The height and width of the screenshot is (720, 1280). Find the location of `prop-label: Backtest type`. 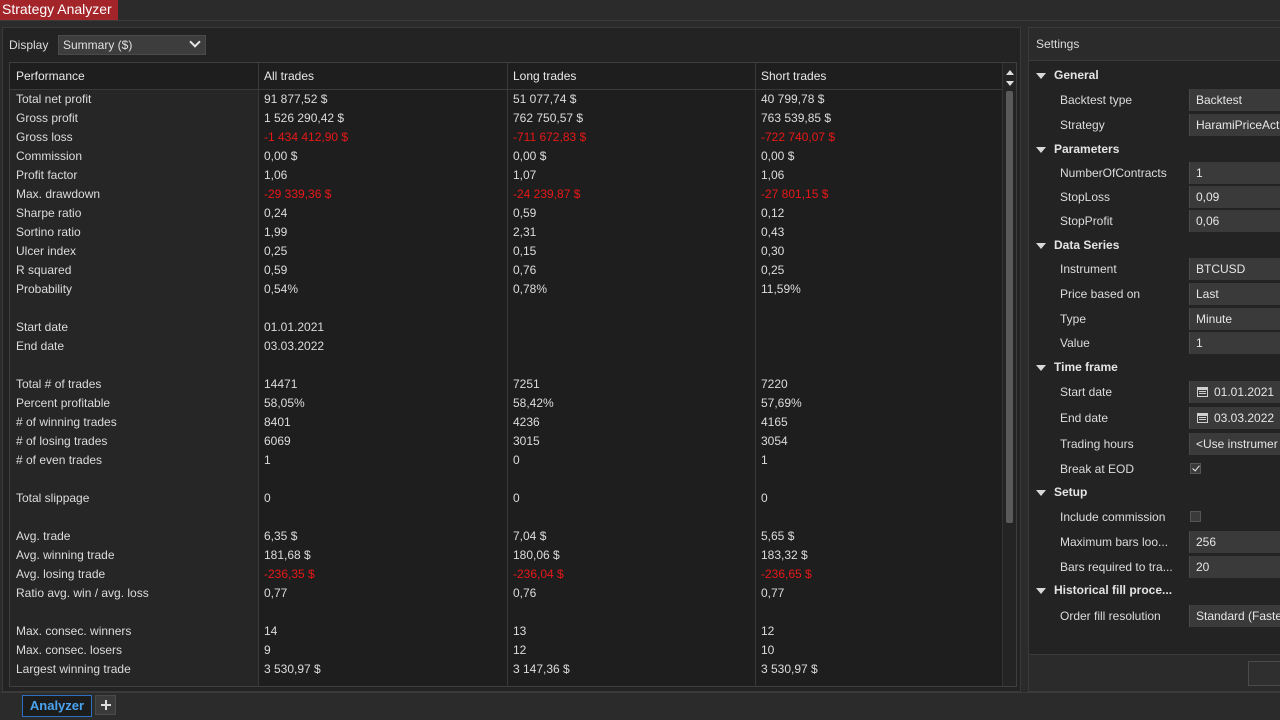

prop-label: Backtest type is located at coordinates (1096, 100).